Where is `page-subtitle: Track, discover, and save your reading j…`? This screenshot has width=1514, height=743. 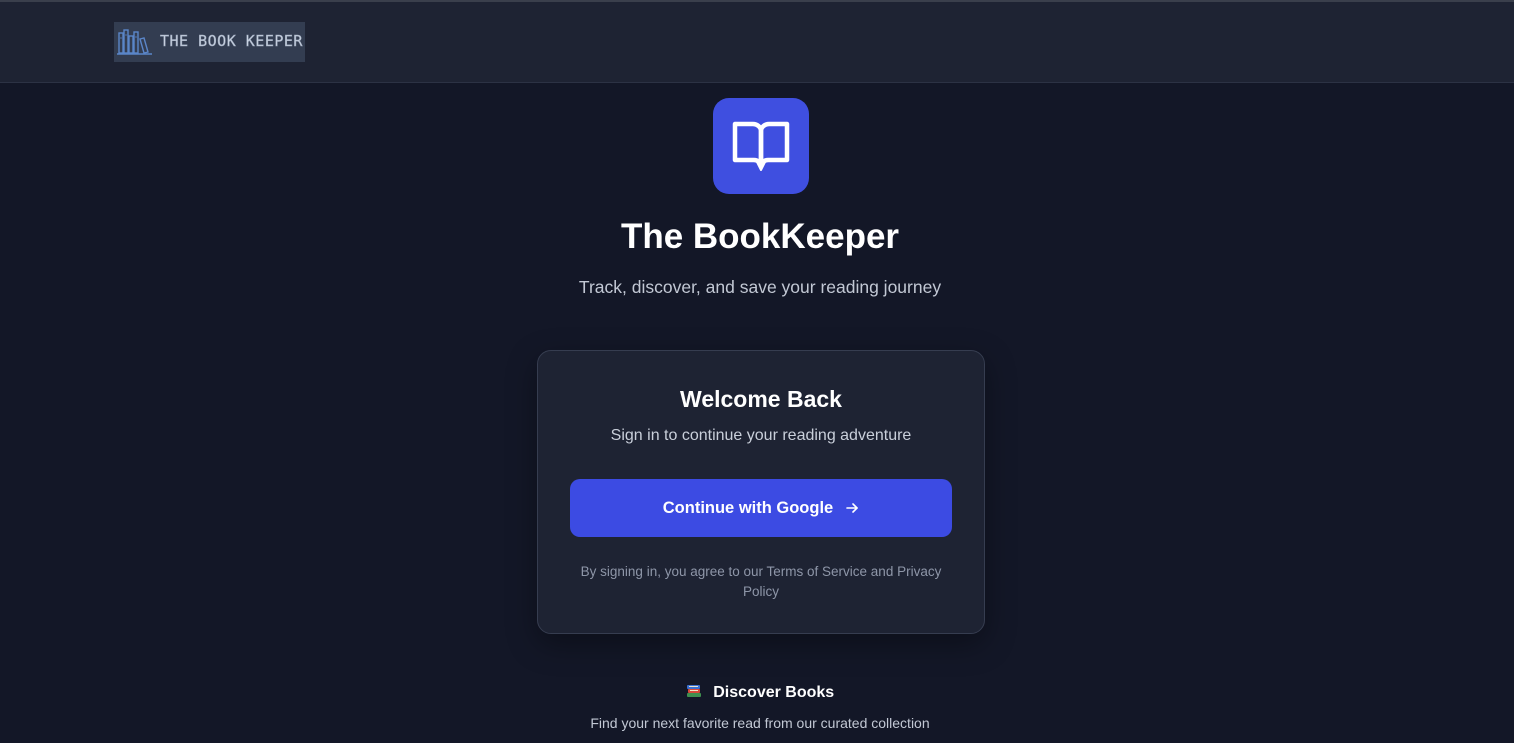 page-subtitle: Track, discover, and save your reading j… is located at coordinates (760, 287).